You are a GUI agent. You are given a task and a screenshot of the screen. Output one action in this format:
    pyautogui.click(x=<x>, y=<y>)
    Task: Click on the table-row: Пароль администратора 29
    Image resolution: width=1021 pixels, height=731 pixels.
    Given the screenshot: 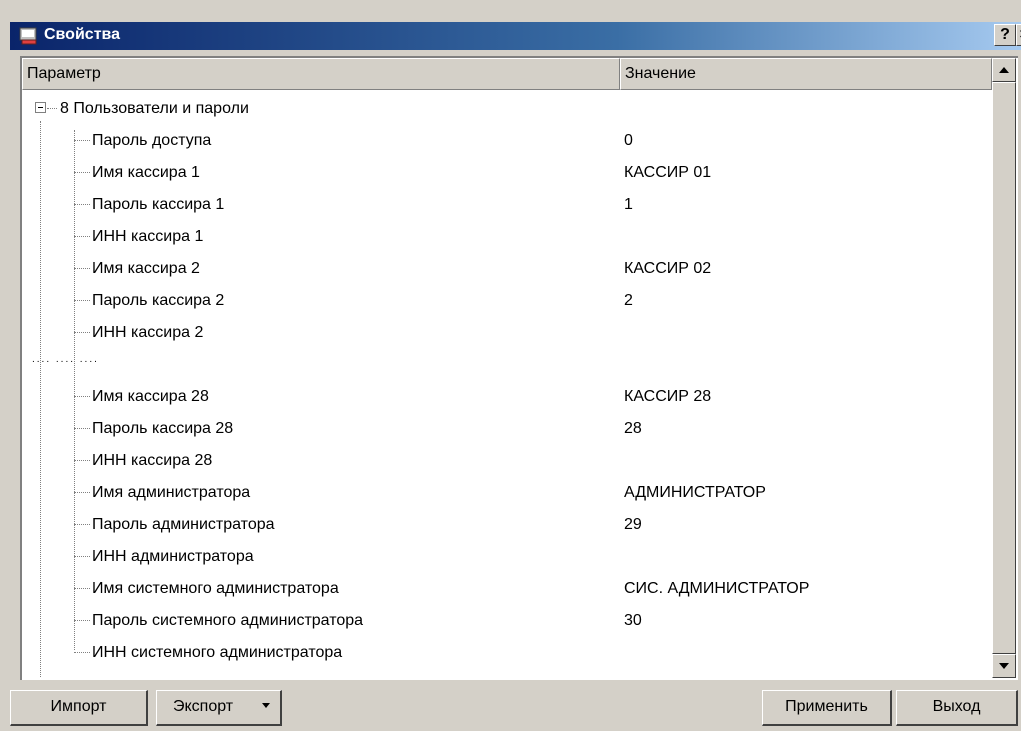 What is the action you would take?
    pyautogui.click(x=507, y=526)
    